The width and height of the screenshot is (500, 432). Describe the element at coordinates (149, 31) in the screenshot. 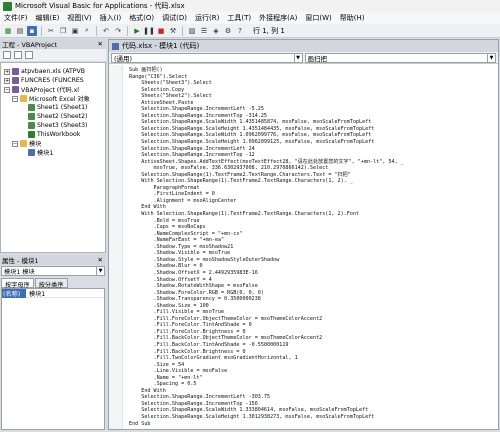

I see `break-icon: ❚❚` at that location.